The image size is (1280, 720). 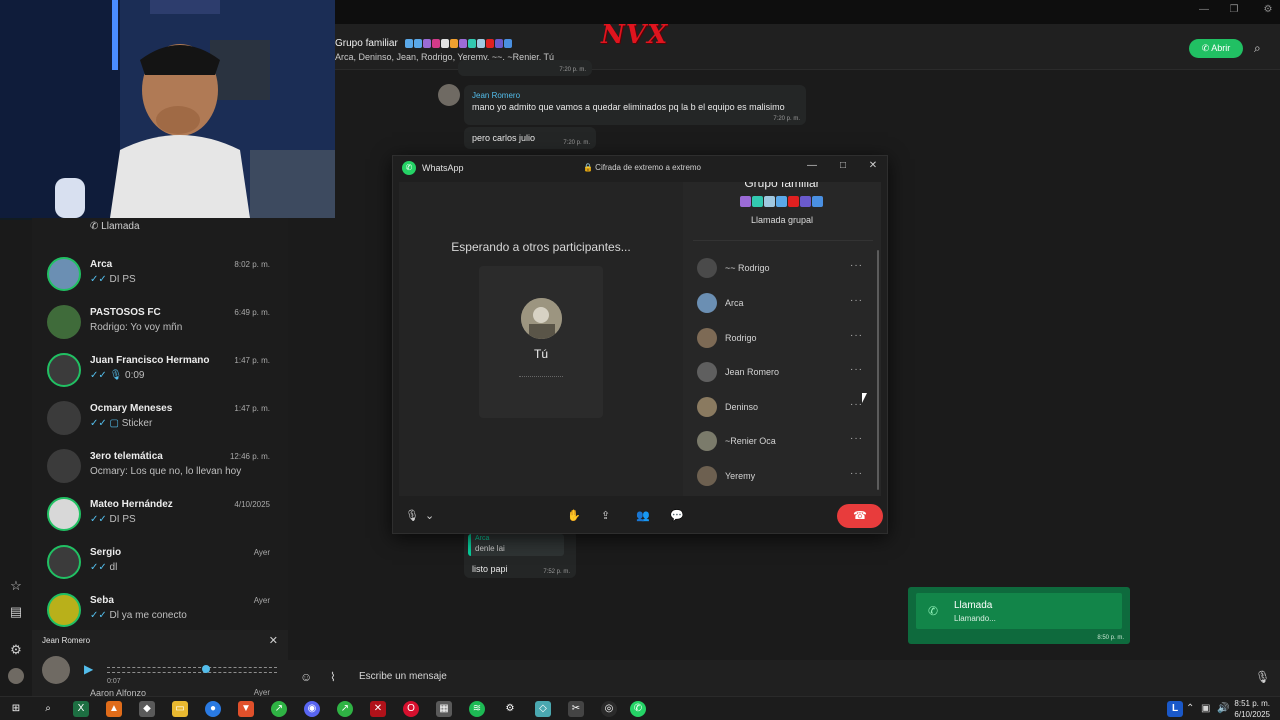 I want to click on participant-row: ~Renier Oca ···, so click(x=783, y=441).